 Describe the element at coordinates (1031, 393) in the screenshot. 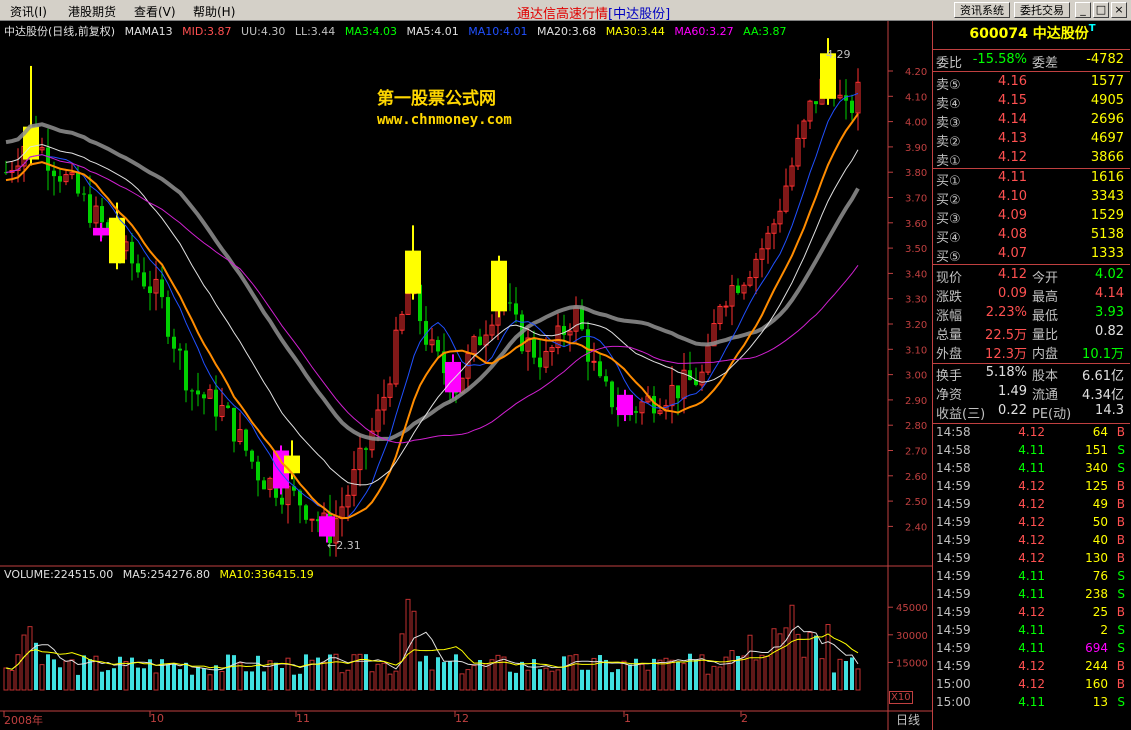

I see `stat-row: 净资 1.49 流通 4.34亿` at that location.